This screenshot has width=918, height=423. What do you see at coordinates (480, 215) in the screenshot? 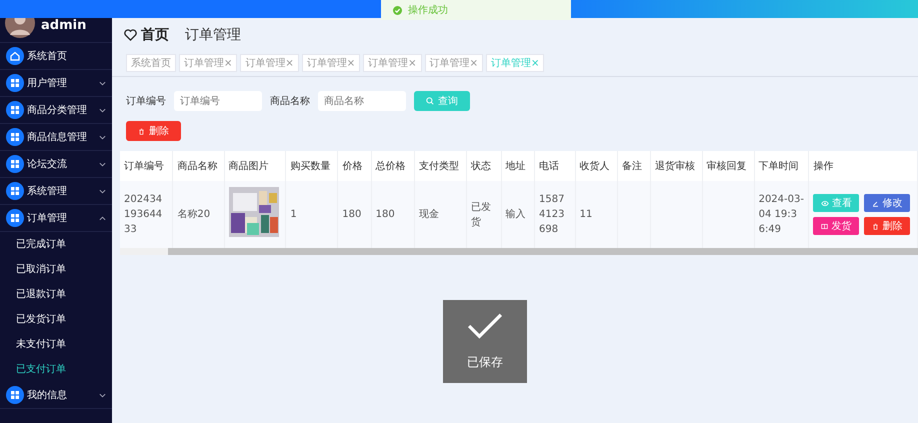
I see `table-cell: 已发货` at bounding box center [480, 215].